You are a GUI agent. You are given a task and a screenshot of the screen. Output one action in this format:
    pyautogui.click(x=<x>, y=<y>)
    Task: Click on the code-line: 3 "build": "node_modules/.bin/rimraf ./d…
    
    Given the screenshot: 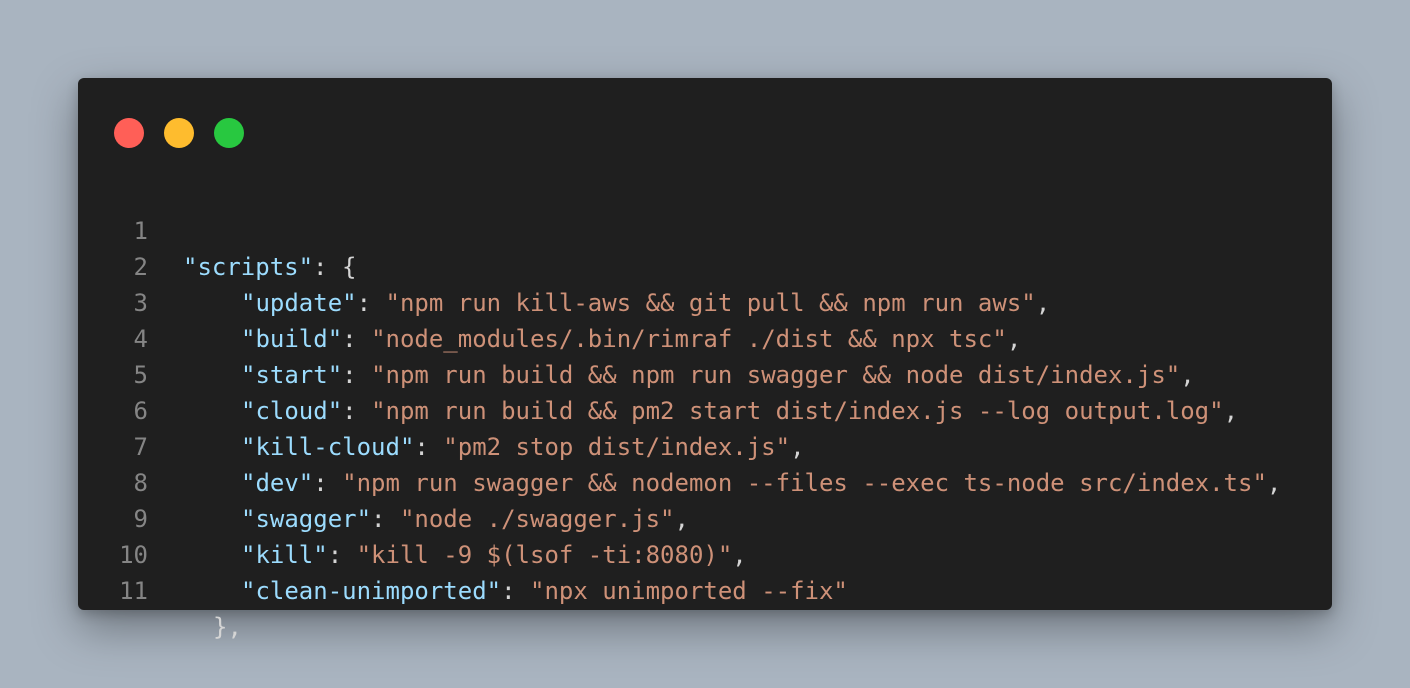 What is the action you would take?
    pyautogui.click(x=705, y=301)
    